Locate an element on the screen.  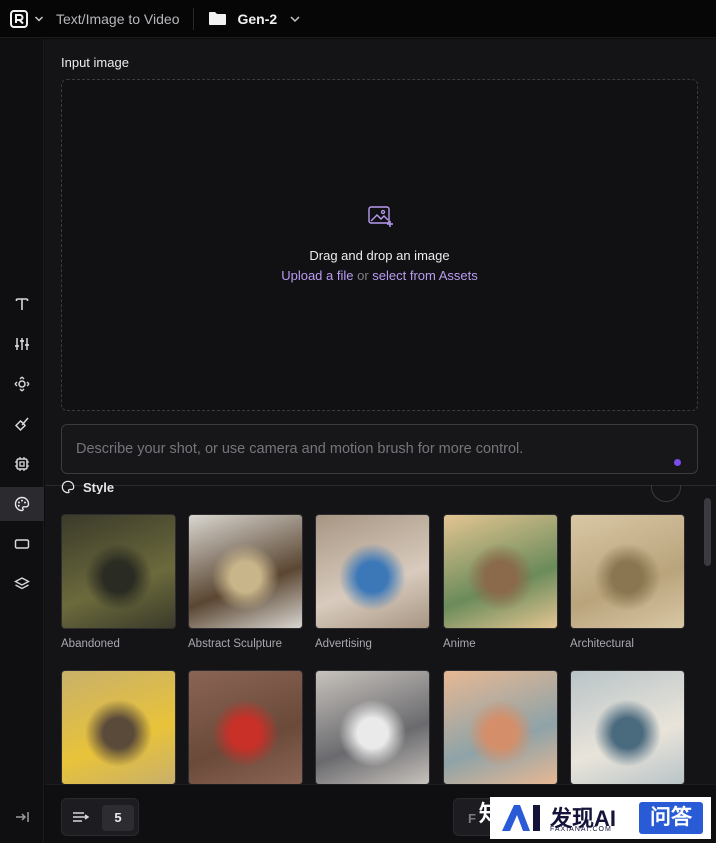
settings-tool-button is located at coordinates (22, 344).